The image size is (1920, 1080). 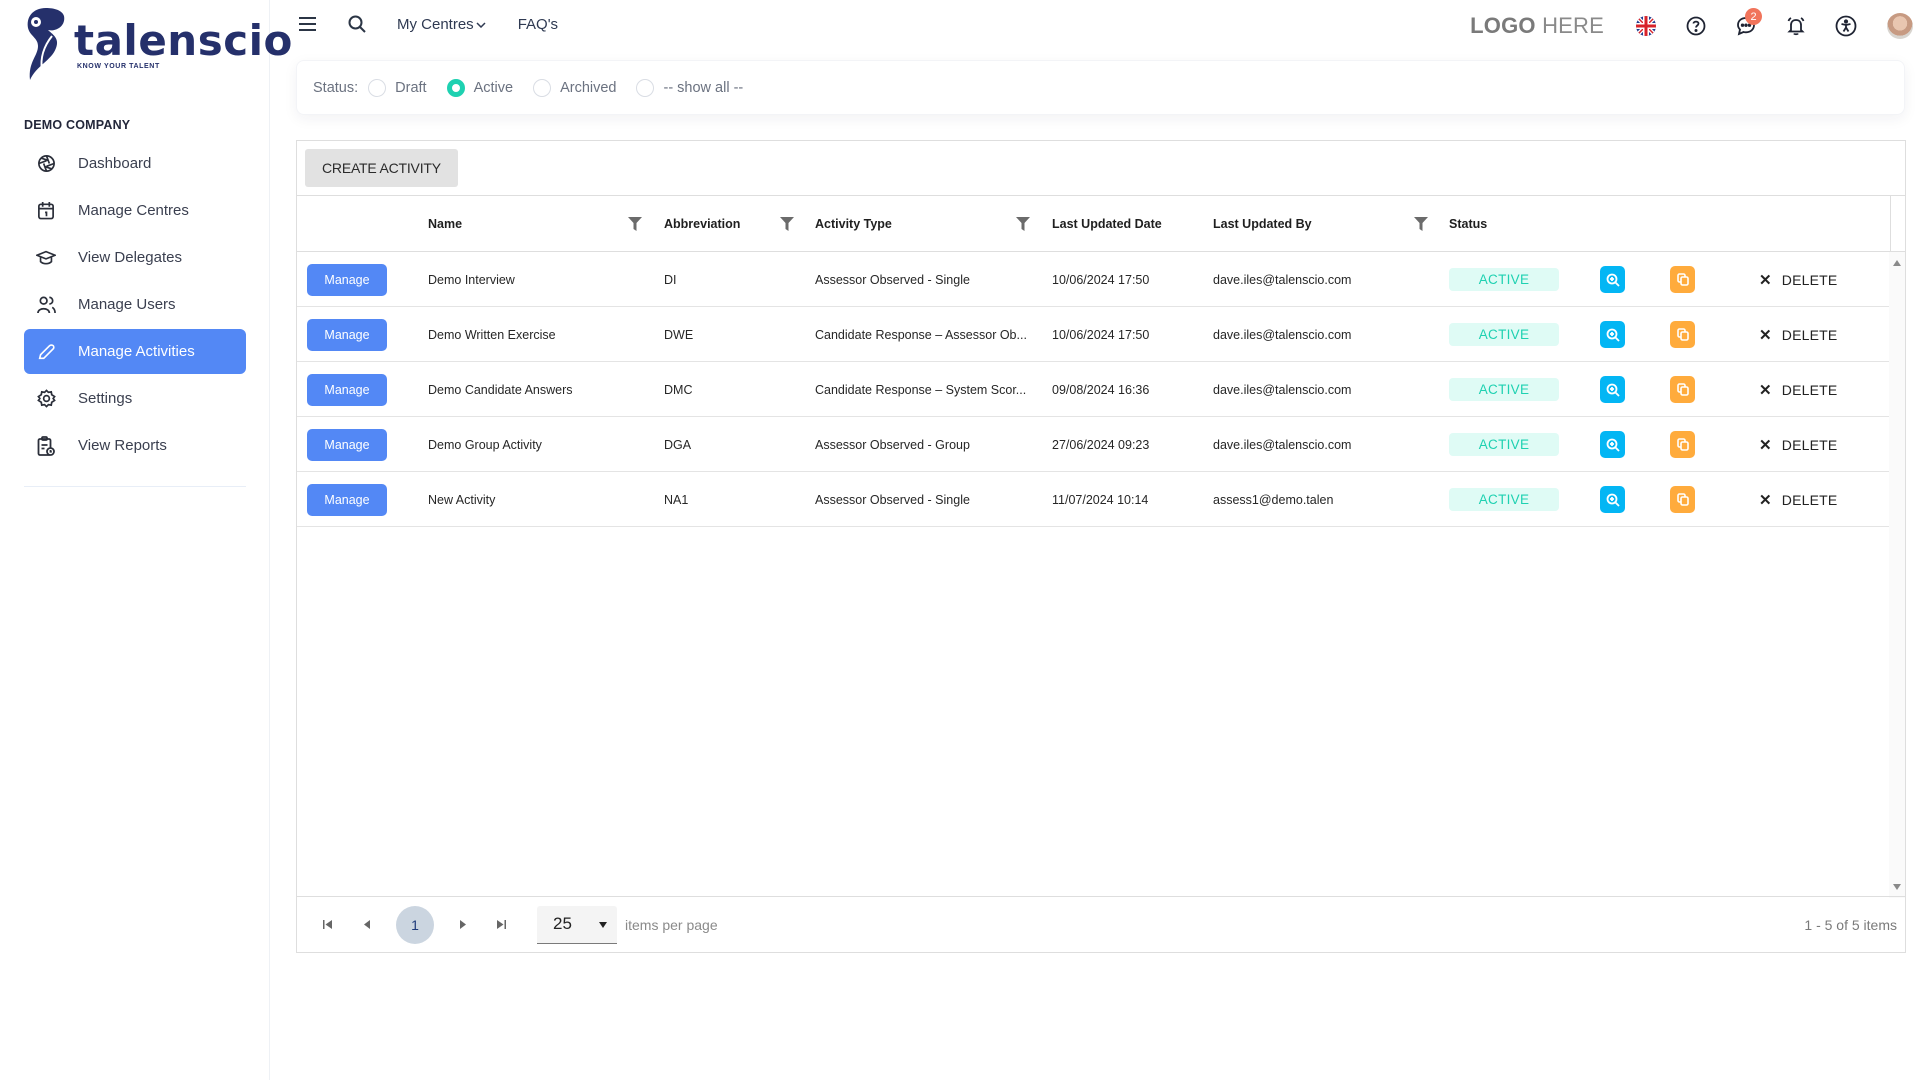 What do you see at coordinates (135, 210) in the screenshot?
I see `sidebar-item-manage-centres: Manage Centres` at bounding box center [135, 210].